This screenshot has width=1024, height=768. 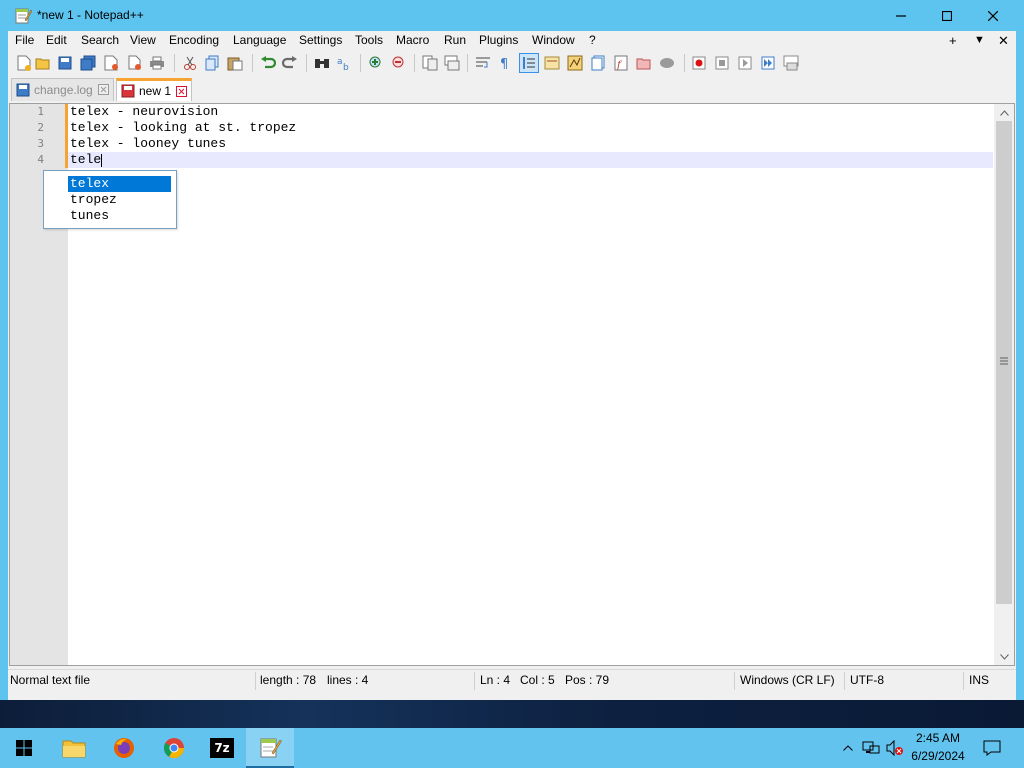 What do you see at coordinates (901, 15) in the screenshot?
I see `minimize-button` at bounding box center [901, 15].